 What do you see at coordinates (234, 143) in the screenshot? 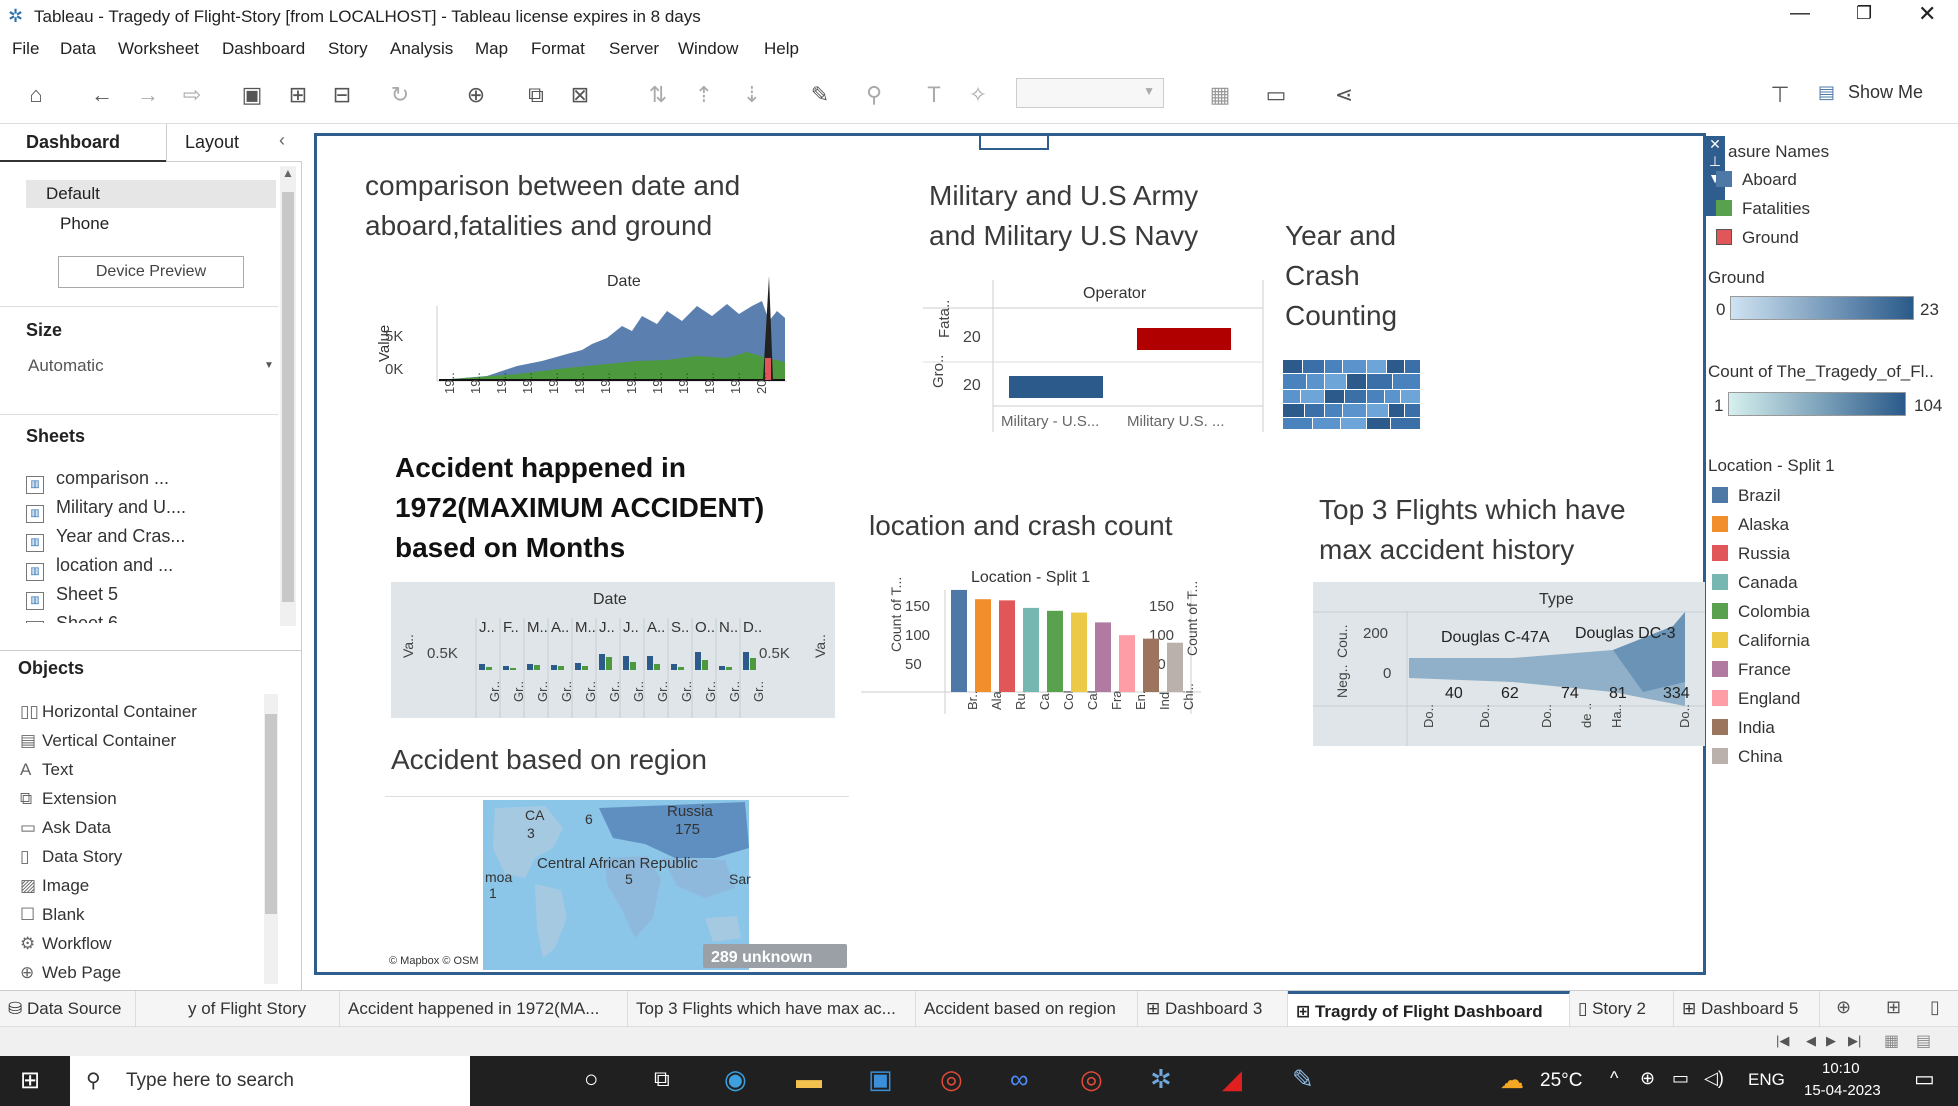
I see `tab-layout: Layout ‹` at bounding box center [234, 143].